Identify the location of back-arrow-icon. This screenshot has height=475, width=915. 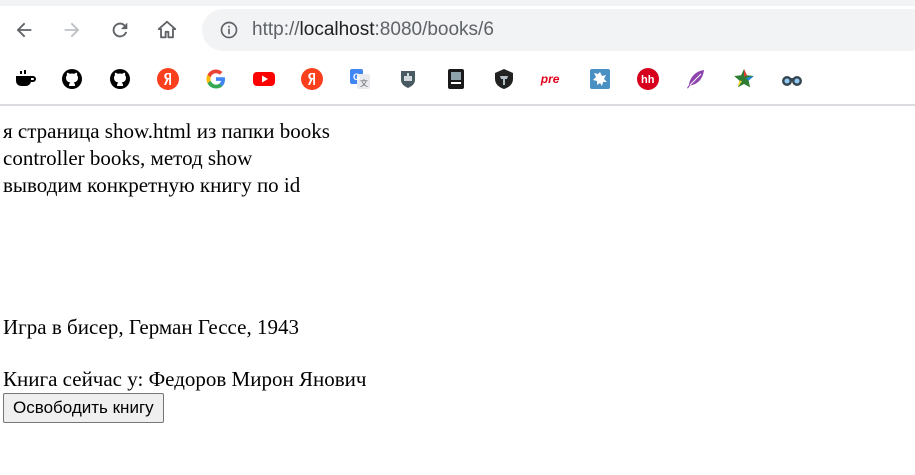
(24, 30).